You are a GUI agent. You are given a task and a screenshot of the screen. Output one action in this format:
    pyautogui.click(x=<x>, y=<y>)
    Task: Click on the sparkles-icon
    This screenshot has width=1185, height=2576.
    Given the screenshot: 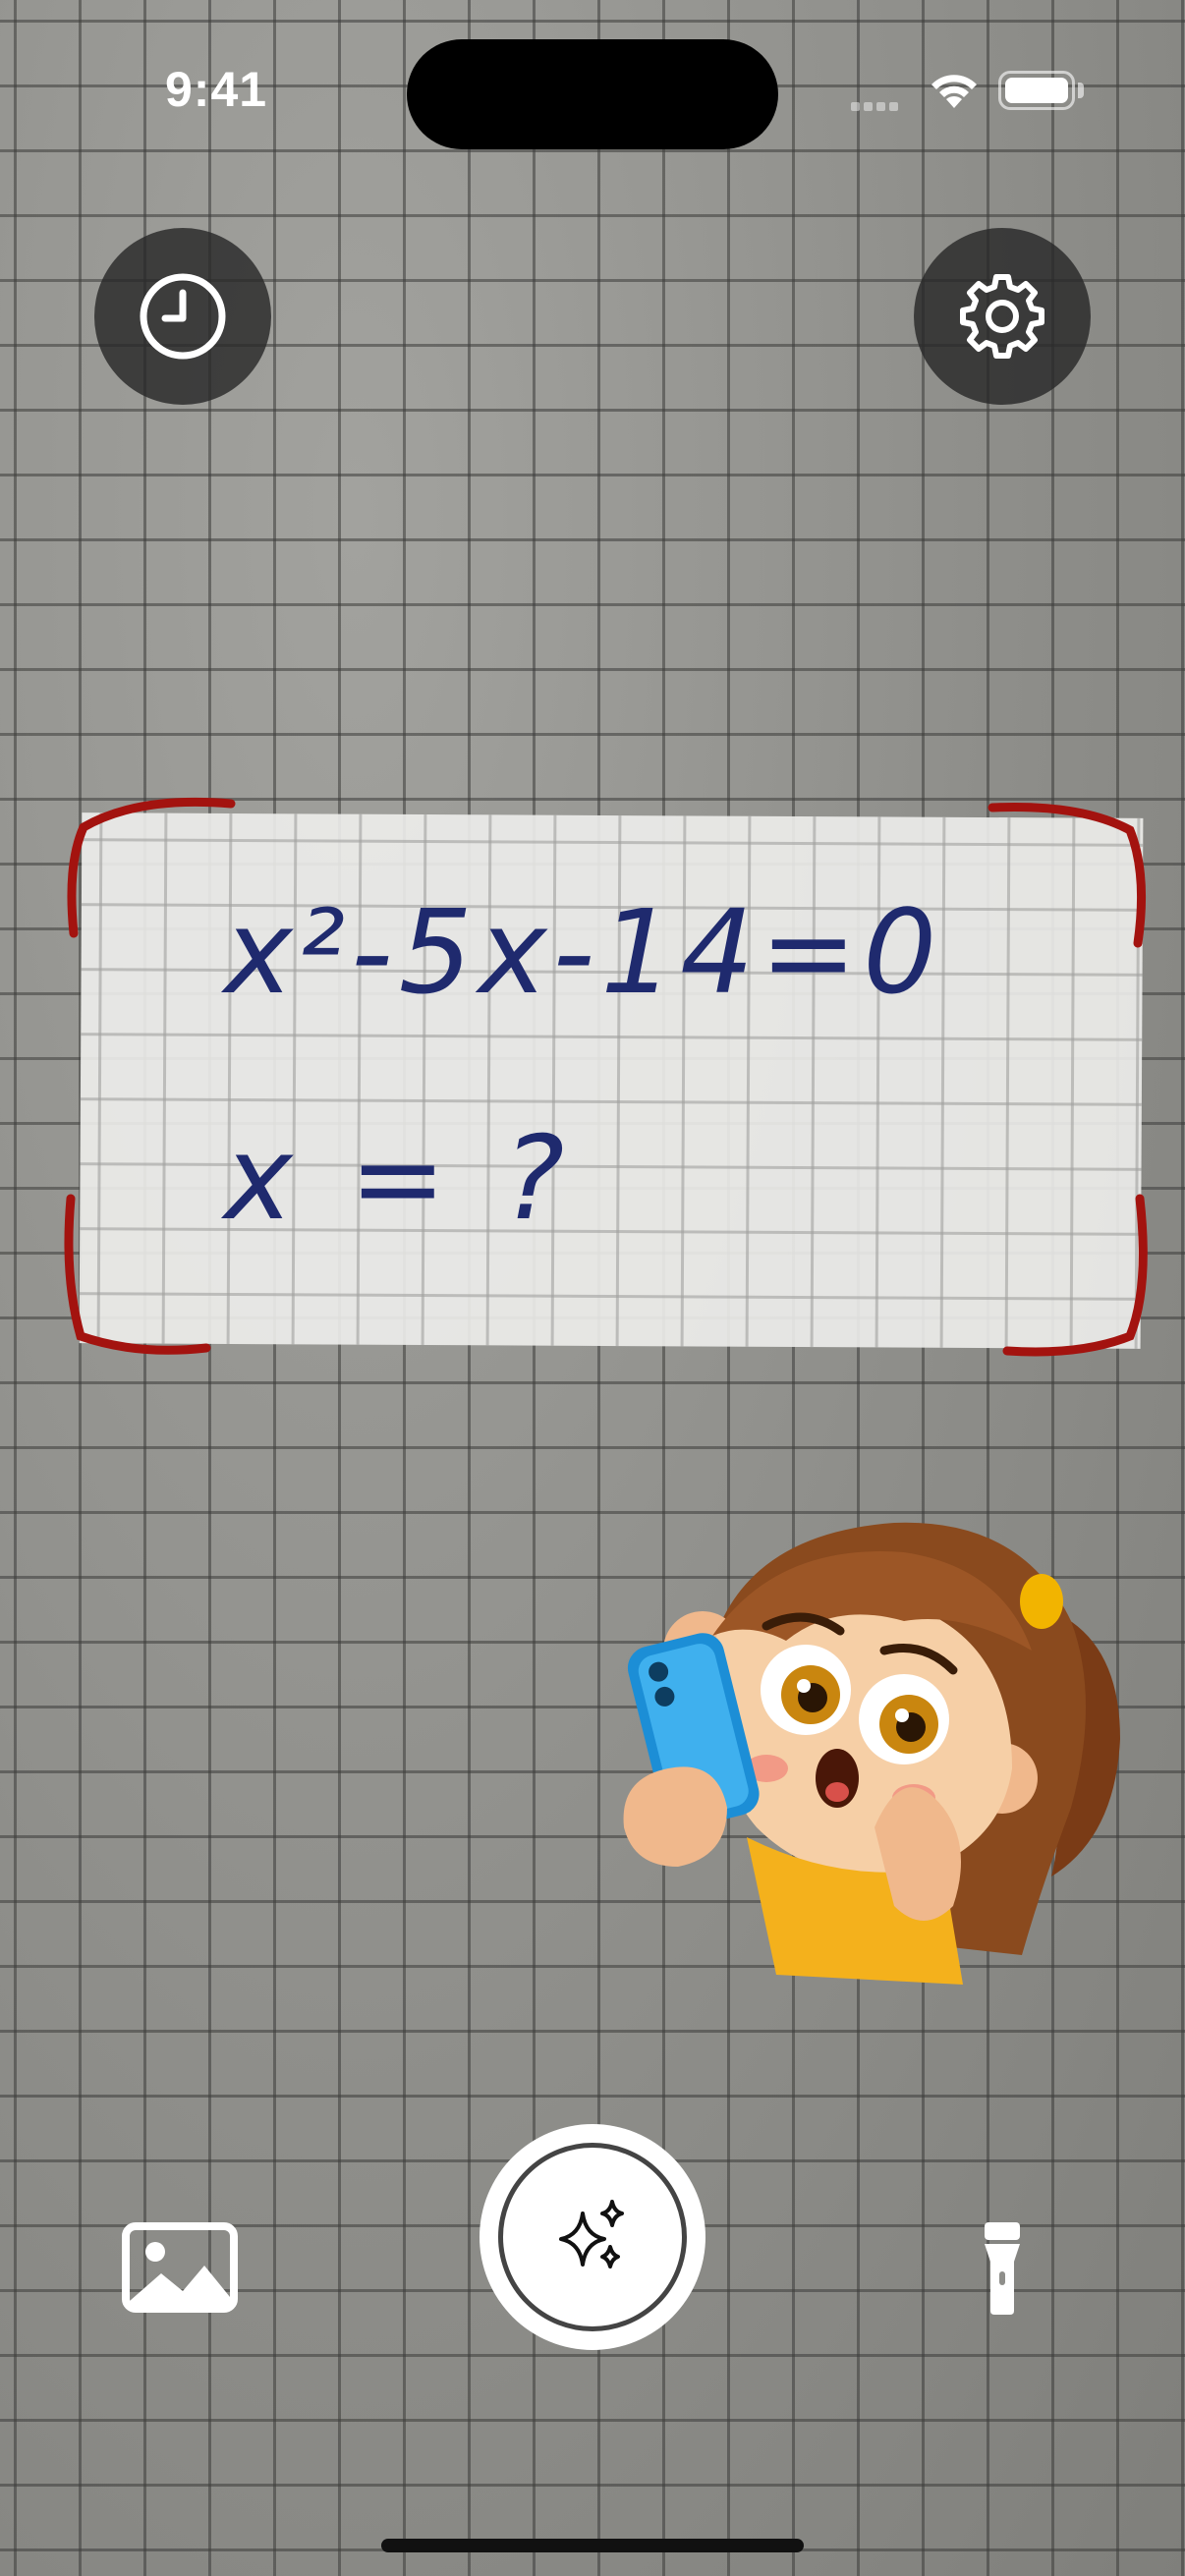 What is the action you would take?
    pyautogui.click(x=592, y=2234)
    